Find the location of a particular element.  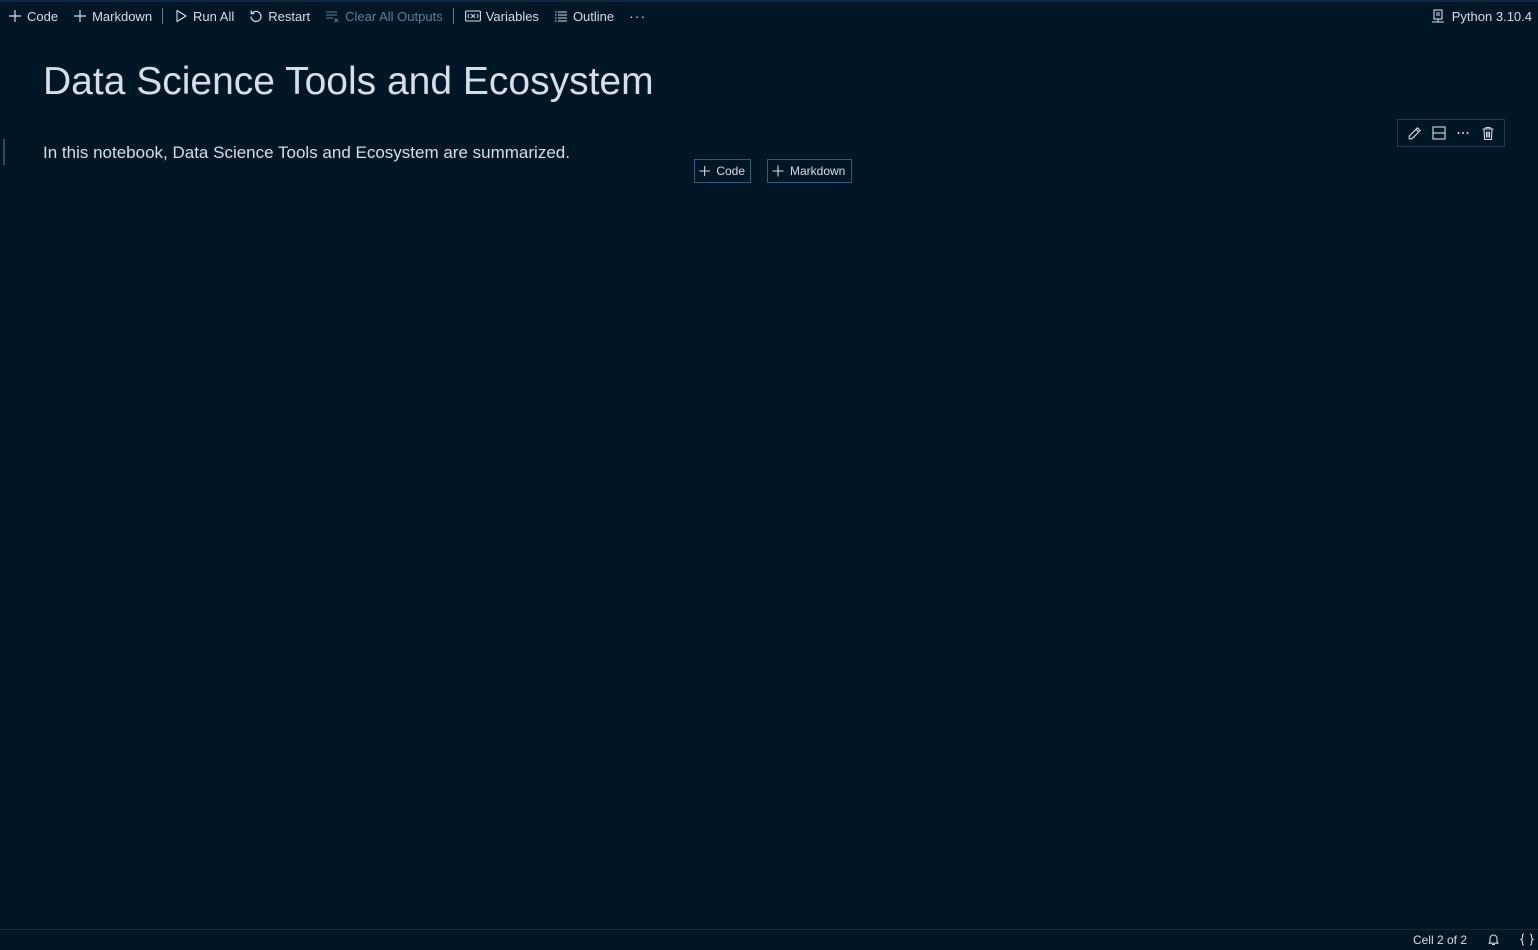

pencil-icon is located at coordinates (1414, 132).